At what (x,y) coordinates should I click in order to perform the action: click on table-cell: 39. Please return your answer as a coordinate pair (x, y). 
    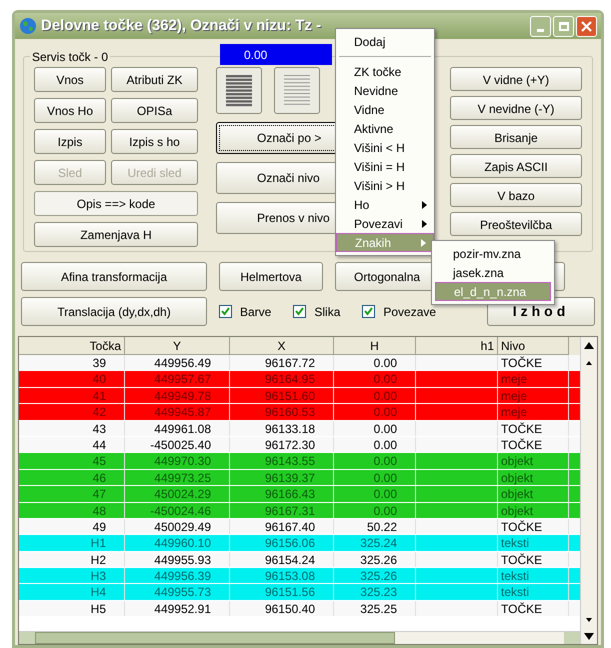
    Looking at the image, I should click on (99, 362).